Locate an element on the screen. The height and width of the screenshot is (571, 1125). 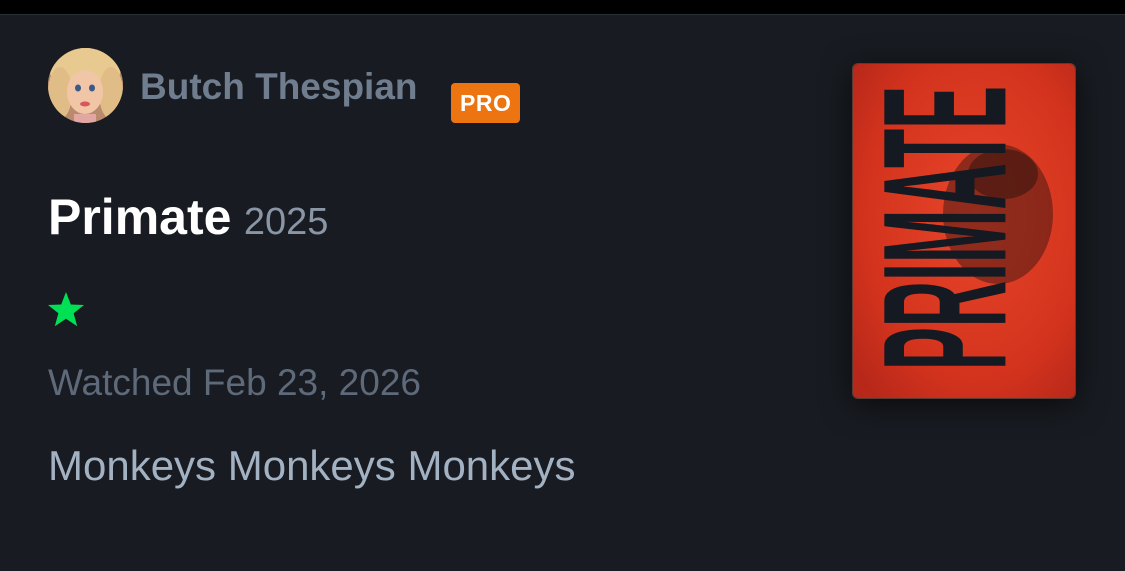
avatar is located at coordinates (85, 85).